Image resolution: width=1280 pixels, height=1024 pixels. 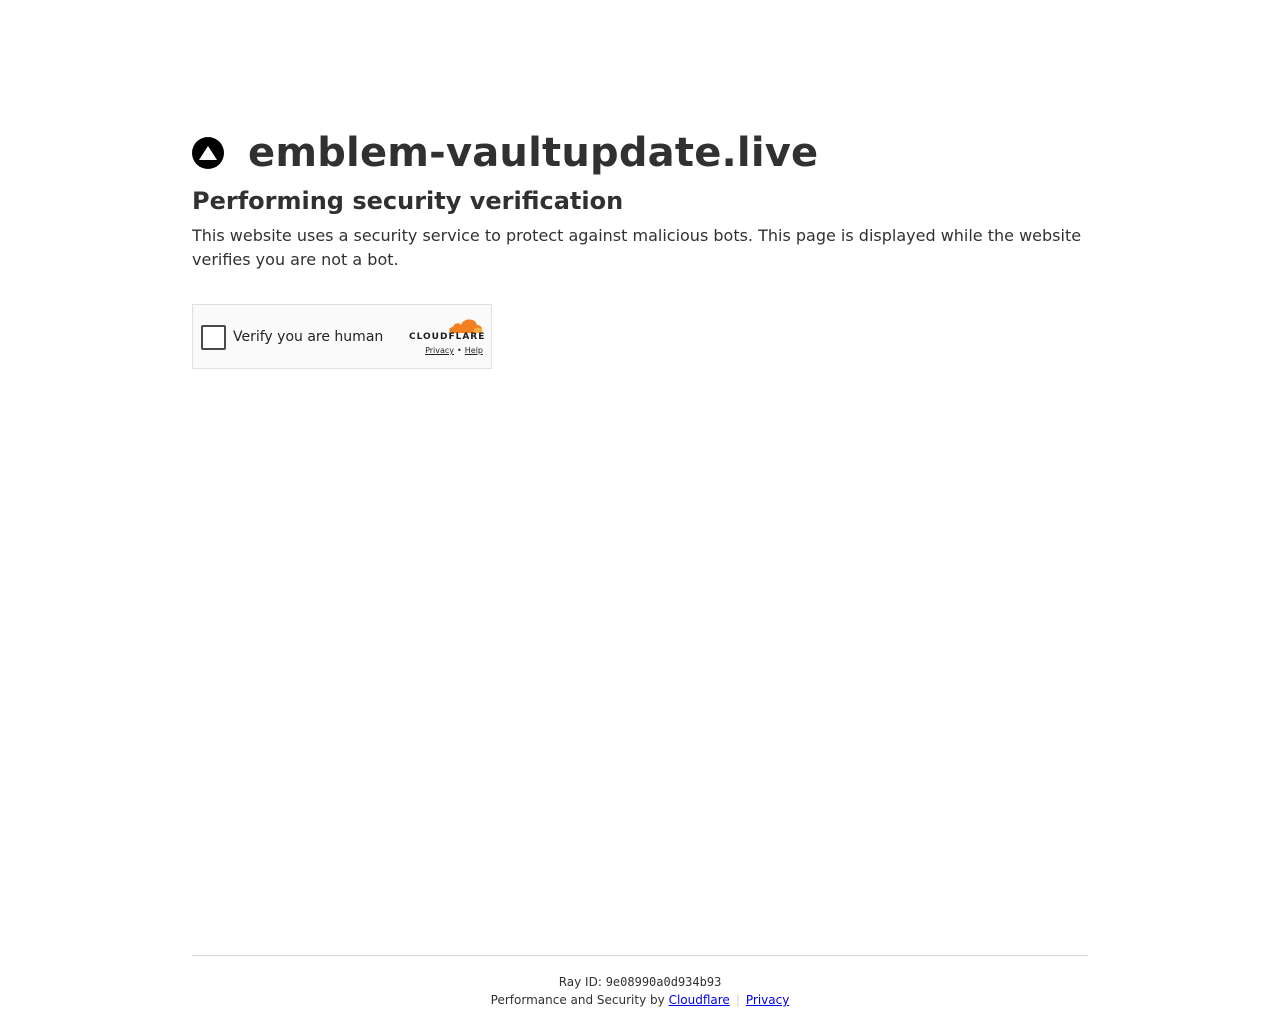 I want to click on verify-checkbox, so click(x=213, y=337).